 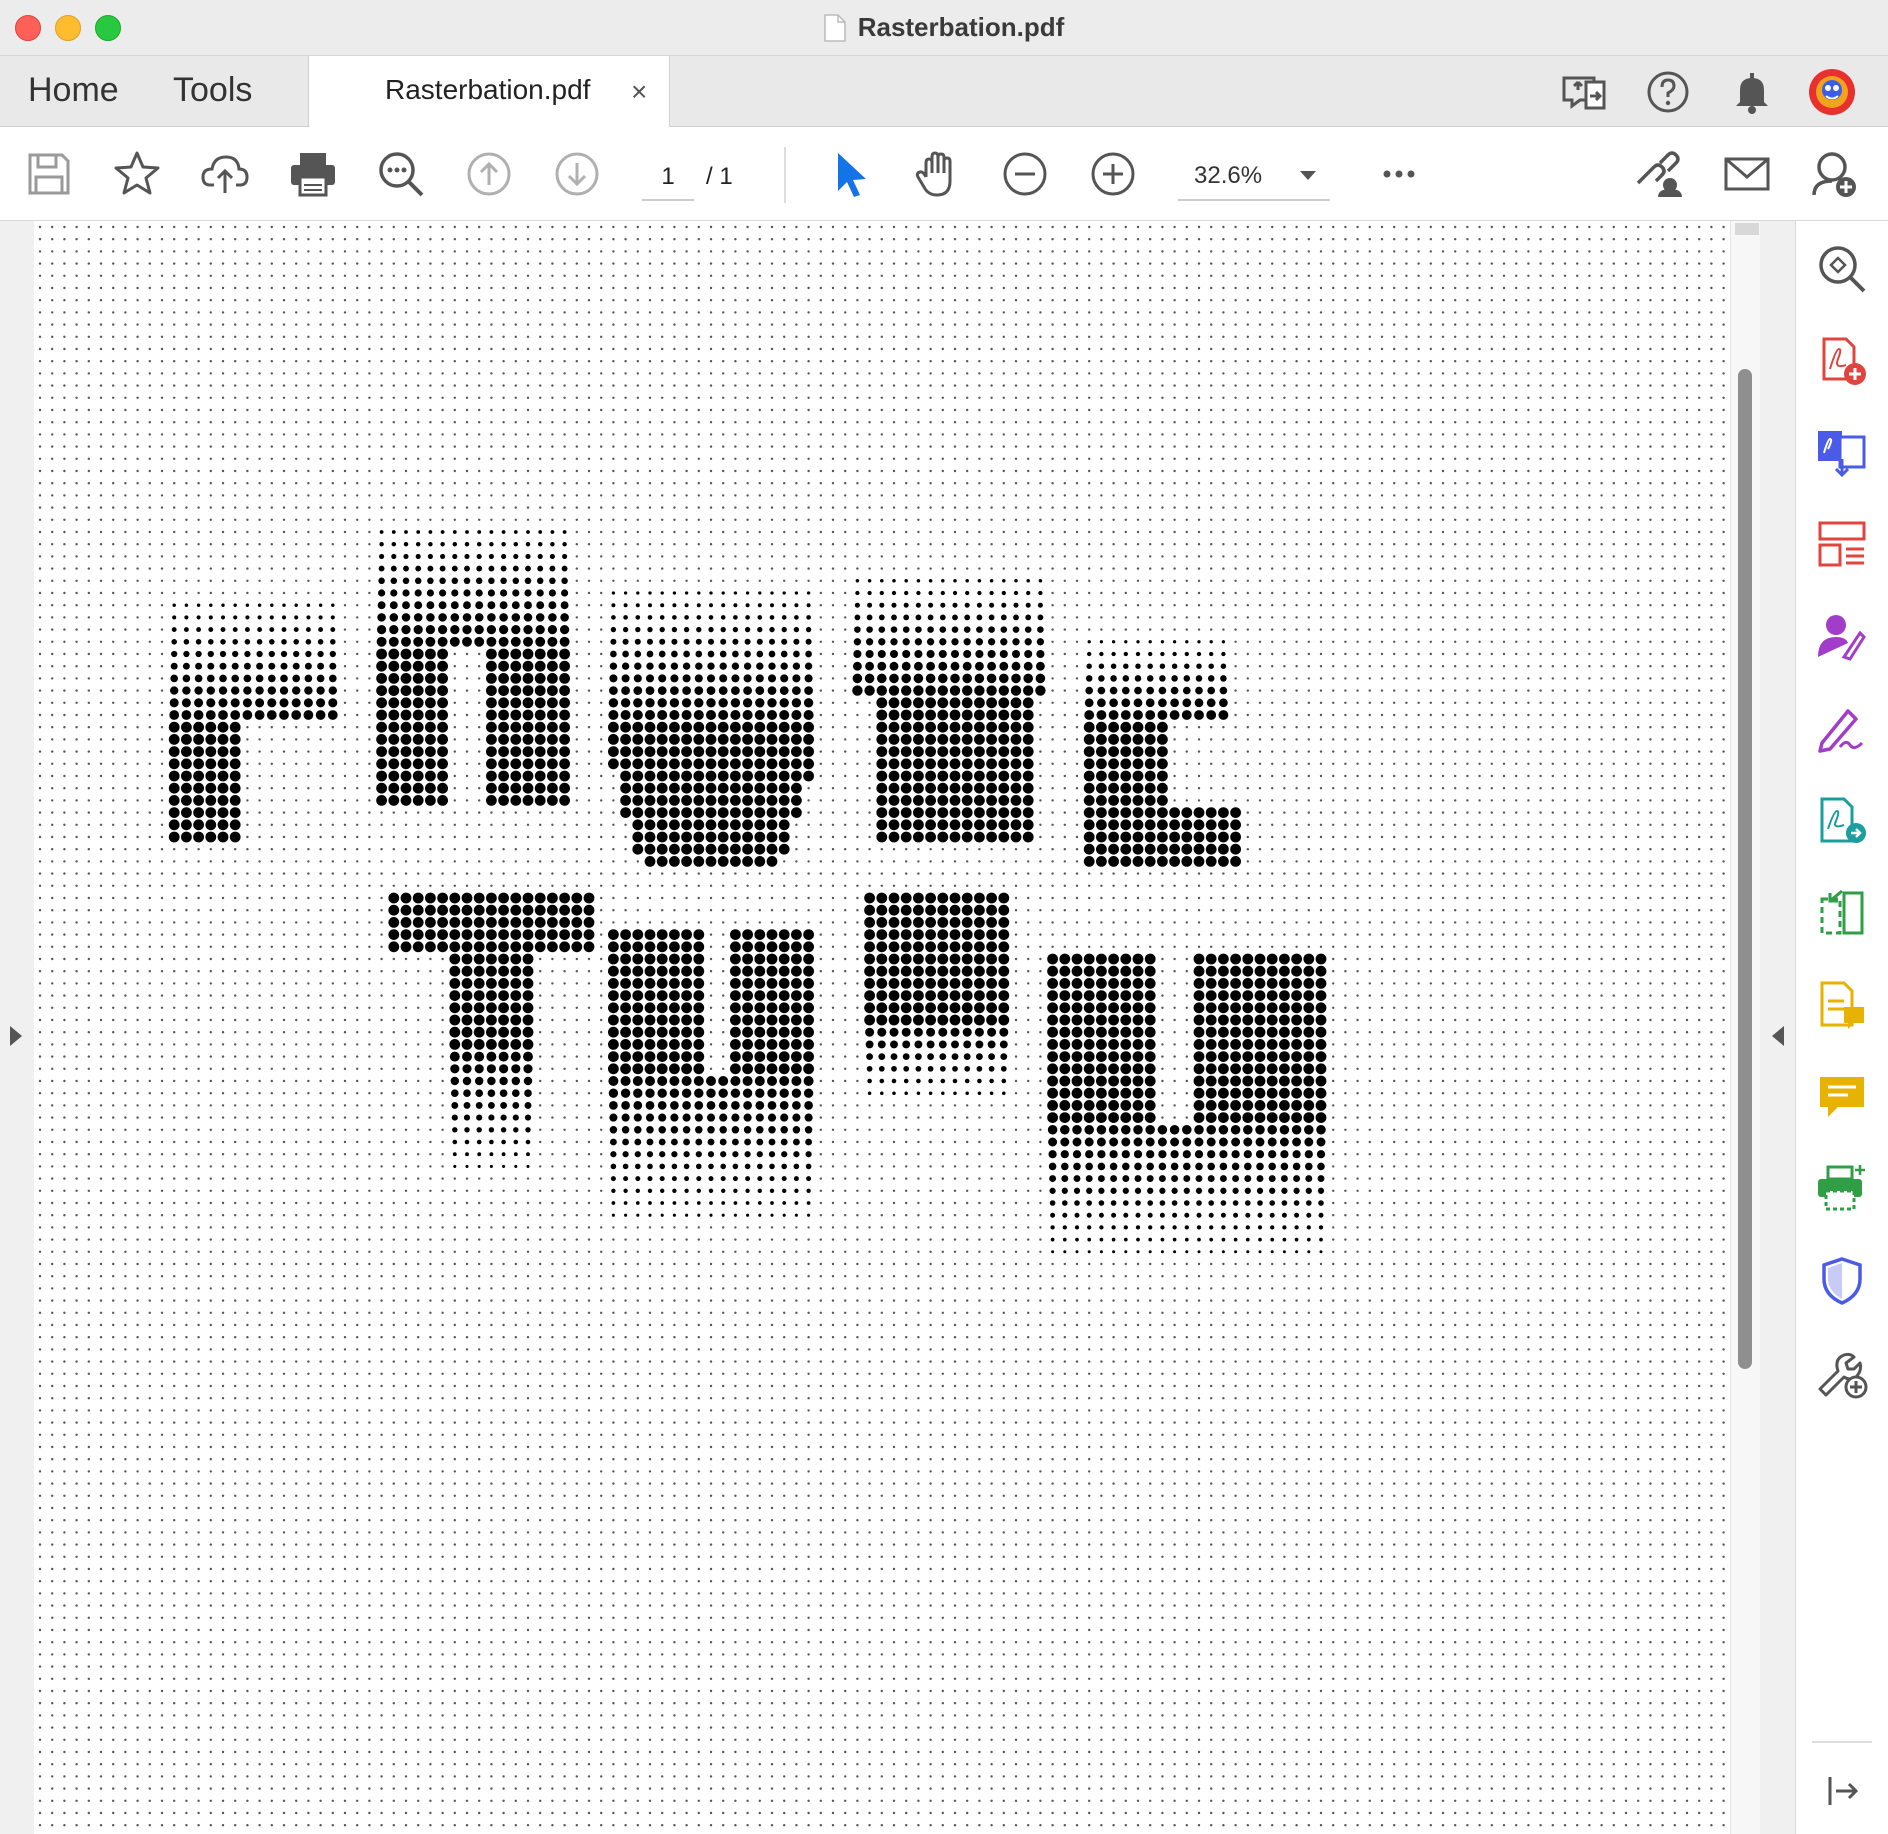 What do you see at coordinates (1747, 229) in the screenshot?
I see `scrollbar-top-cap` at bounding box center [1747, 229].